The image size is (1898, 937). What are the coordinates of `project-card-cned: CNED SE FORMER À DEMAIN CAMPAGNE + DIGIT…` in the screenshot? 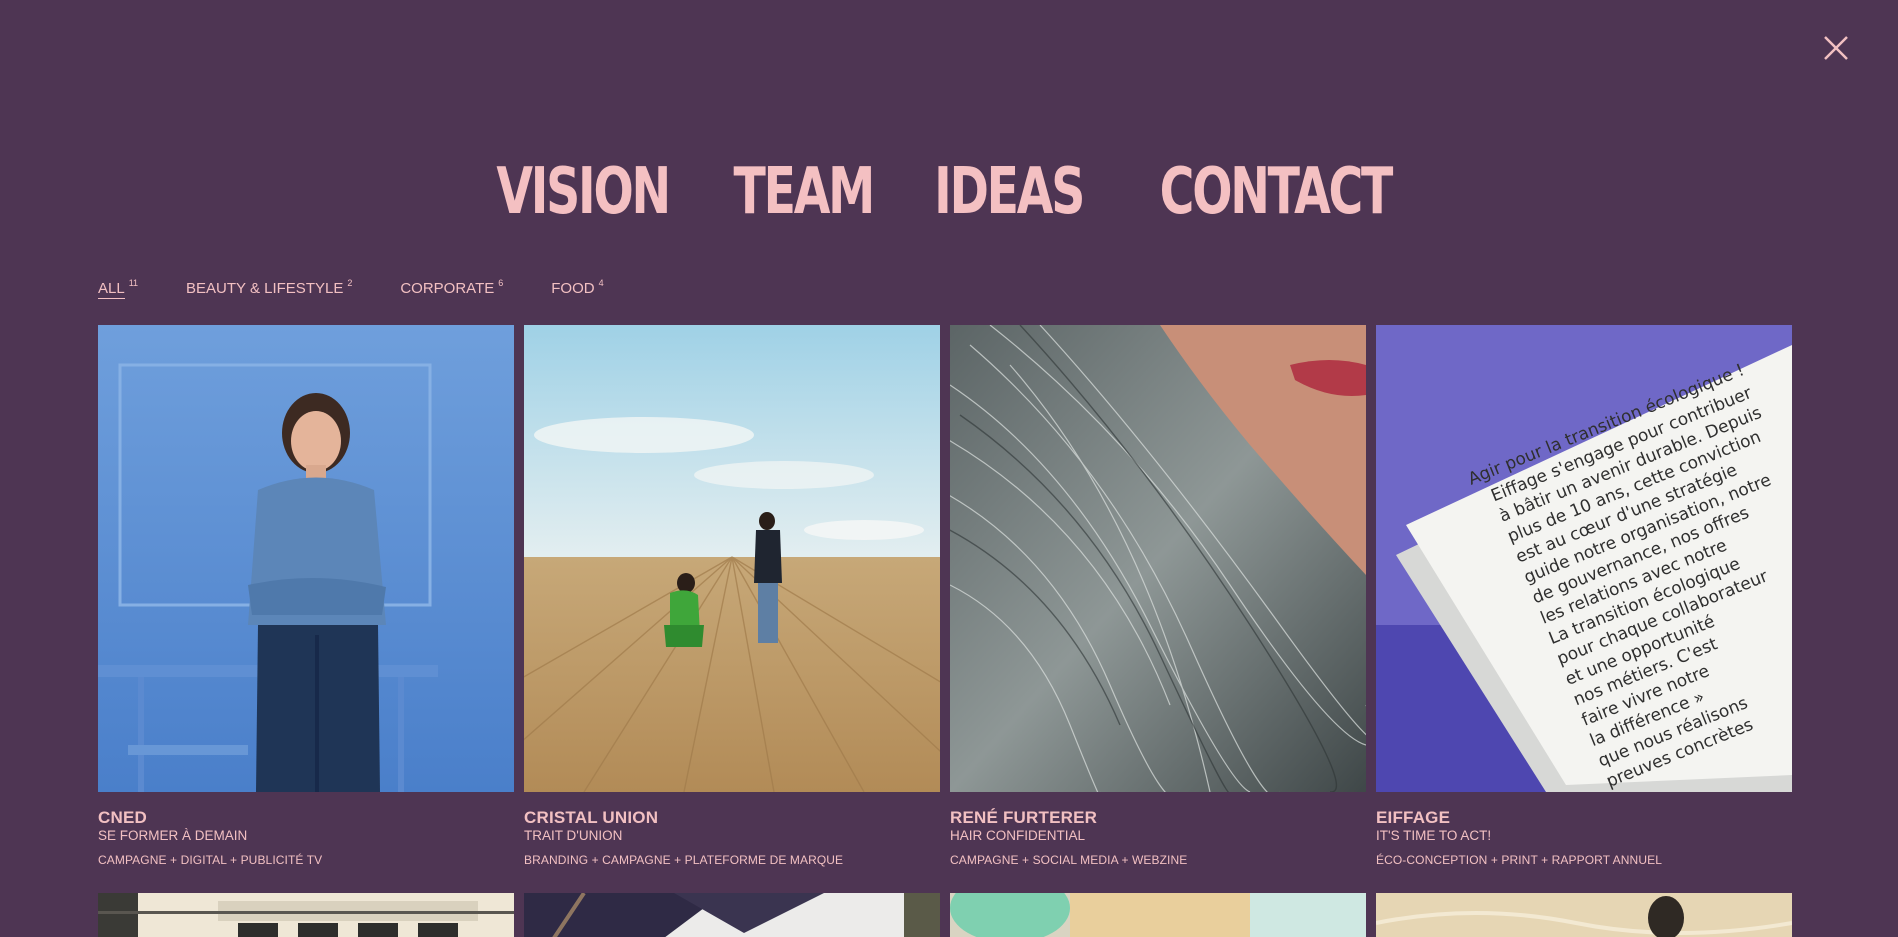 It's located at (306, 596).